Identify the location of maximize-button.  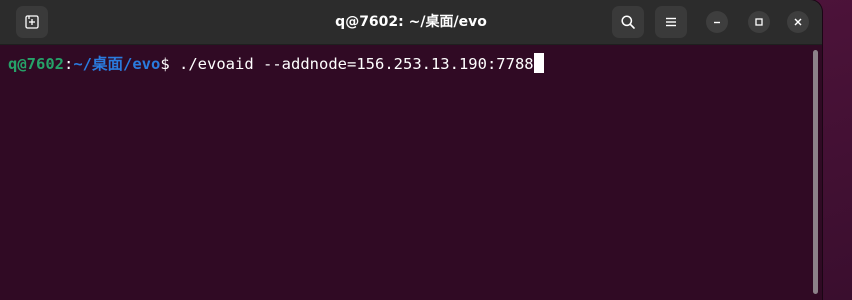
(759, 22).